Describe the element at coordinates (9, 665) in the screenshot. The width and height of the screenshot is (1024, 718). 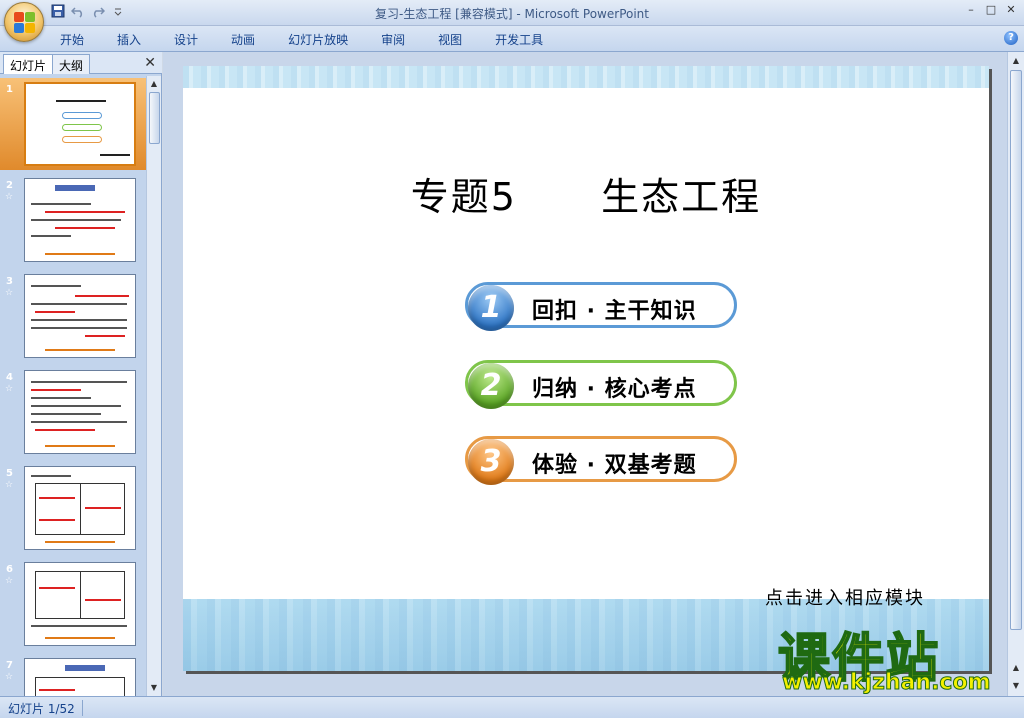
I see `slide-number: 7` at that location.